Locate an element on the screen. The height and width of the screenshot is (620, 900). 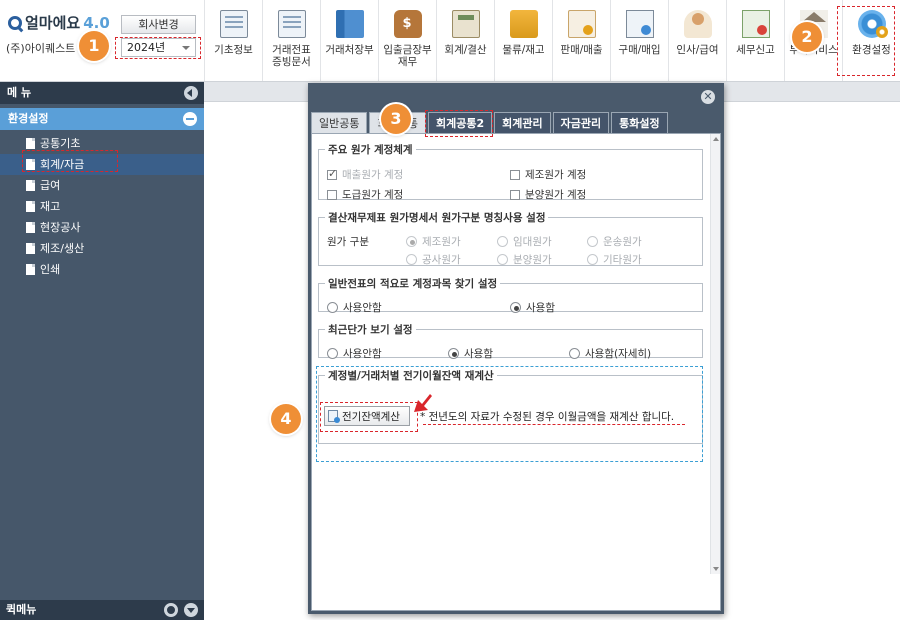
minus-icon is located at coordinates (190, 119).